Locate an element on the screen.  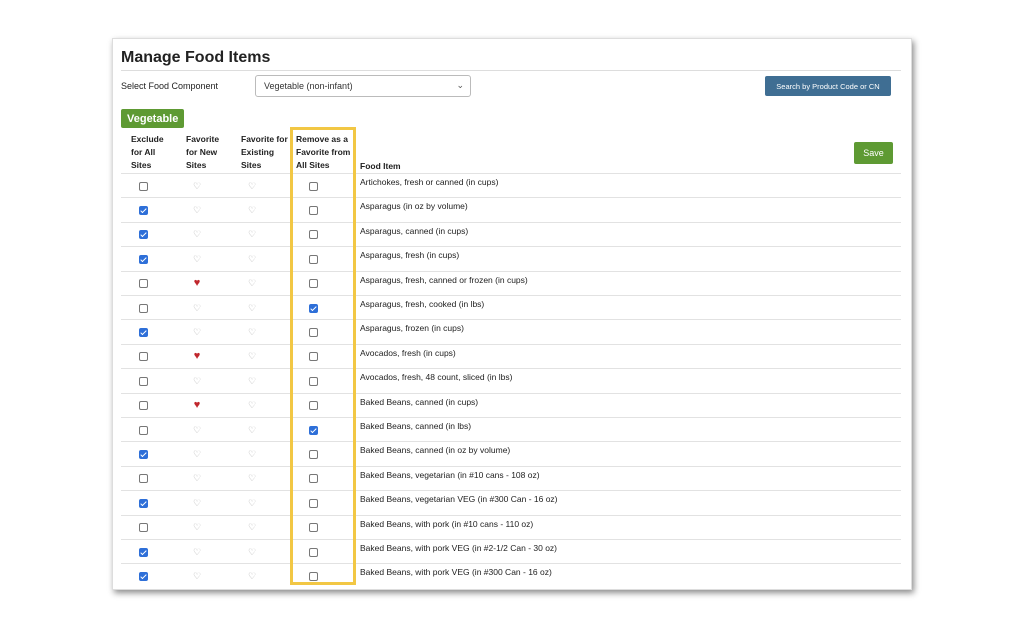
table-row: ♡ ♡ Artichokes, fresh or canned (in cups) is located at coordinates (511, 185).